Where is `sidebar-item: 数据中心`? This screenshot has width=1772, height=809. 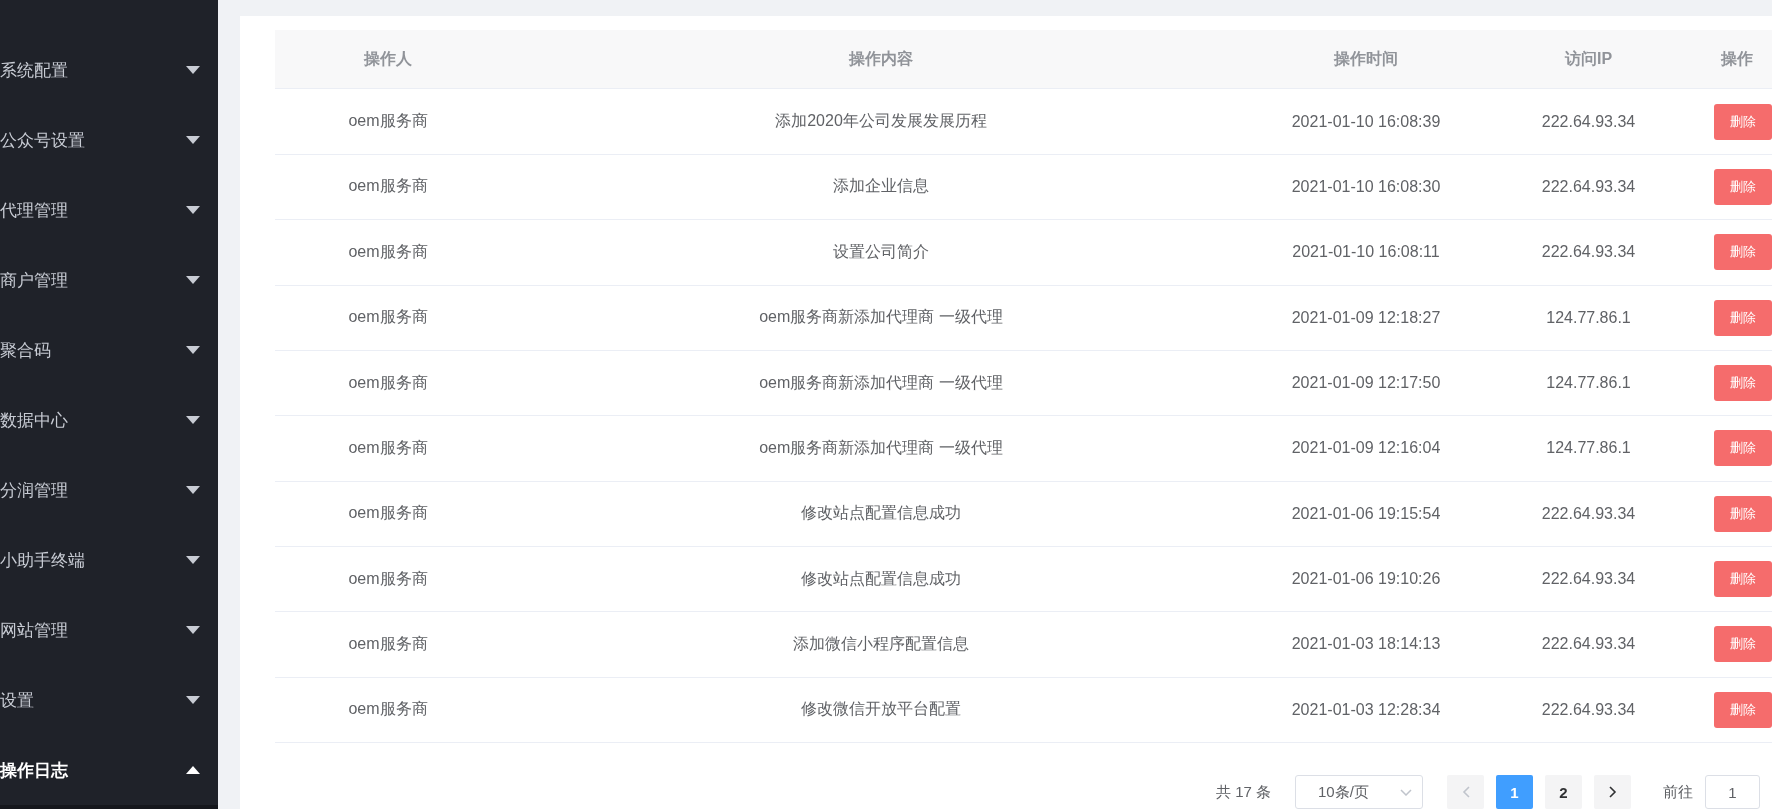 sidebar-item: 数据中心 is located at coordinates (109, 420).